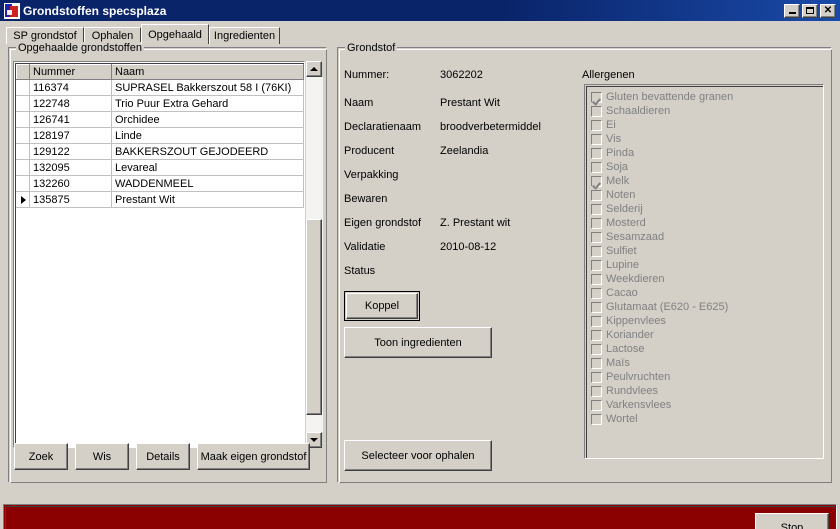 This screenshot has width=840, height=529. Describe the element at coordinates (707, 391) in the screenshot. I see `list-item: Rundvlees` at that location.